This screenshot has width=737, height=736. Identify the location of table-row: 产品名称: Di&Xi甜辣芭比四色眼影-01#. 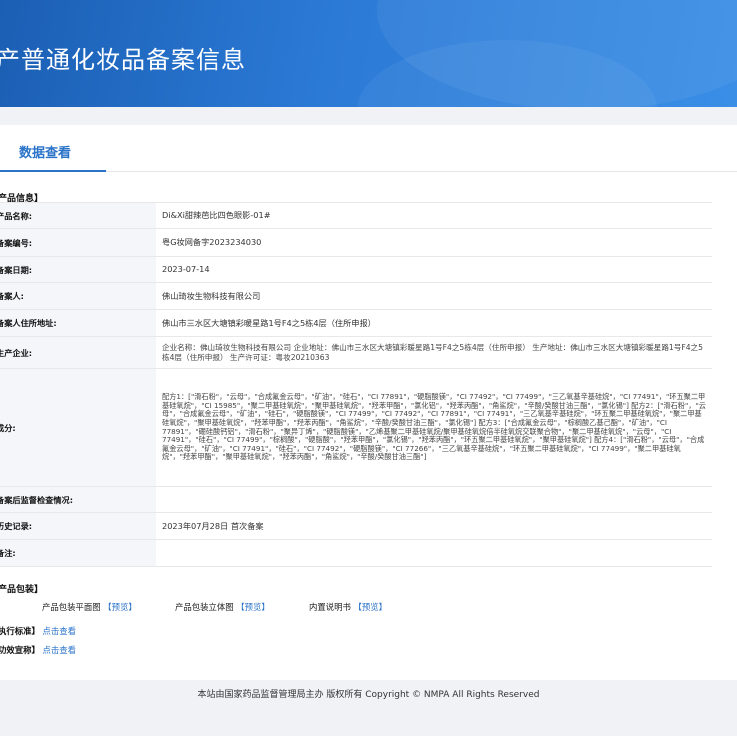
(356, 215).